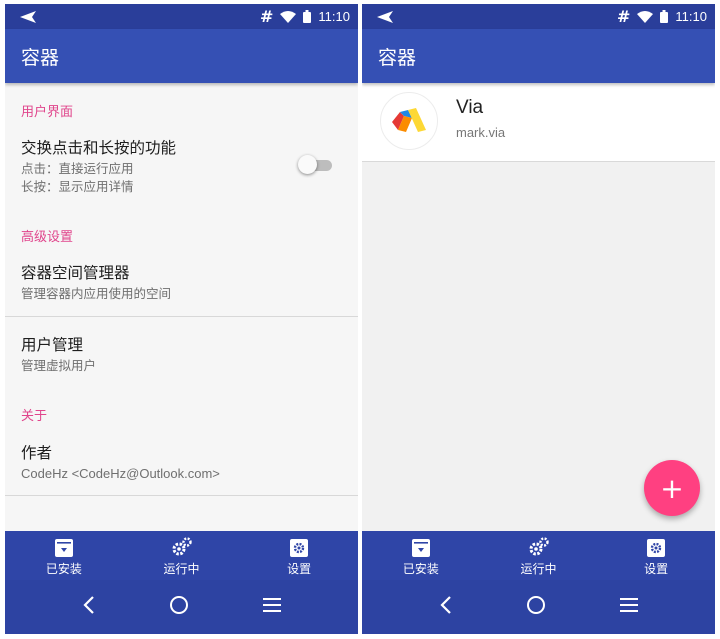 Image resolution: width=720 pixels, height=639 pixels. I want to click on via-app-icon, so click(409, 121).